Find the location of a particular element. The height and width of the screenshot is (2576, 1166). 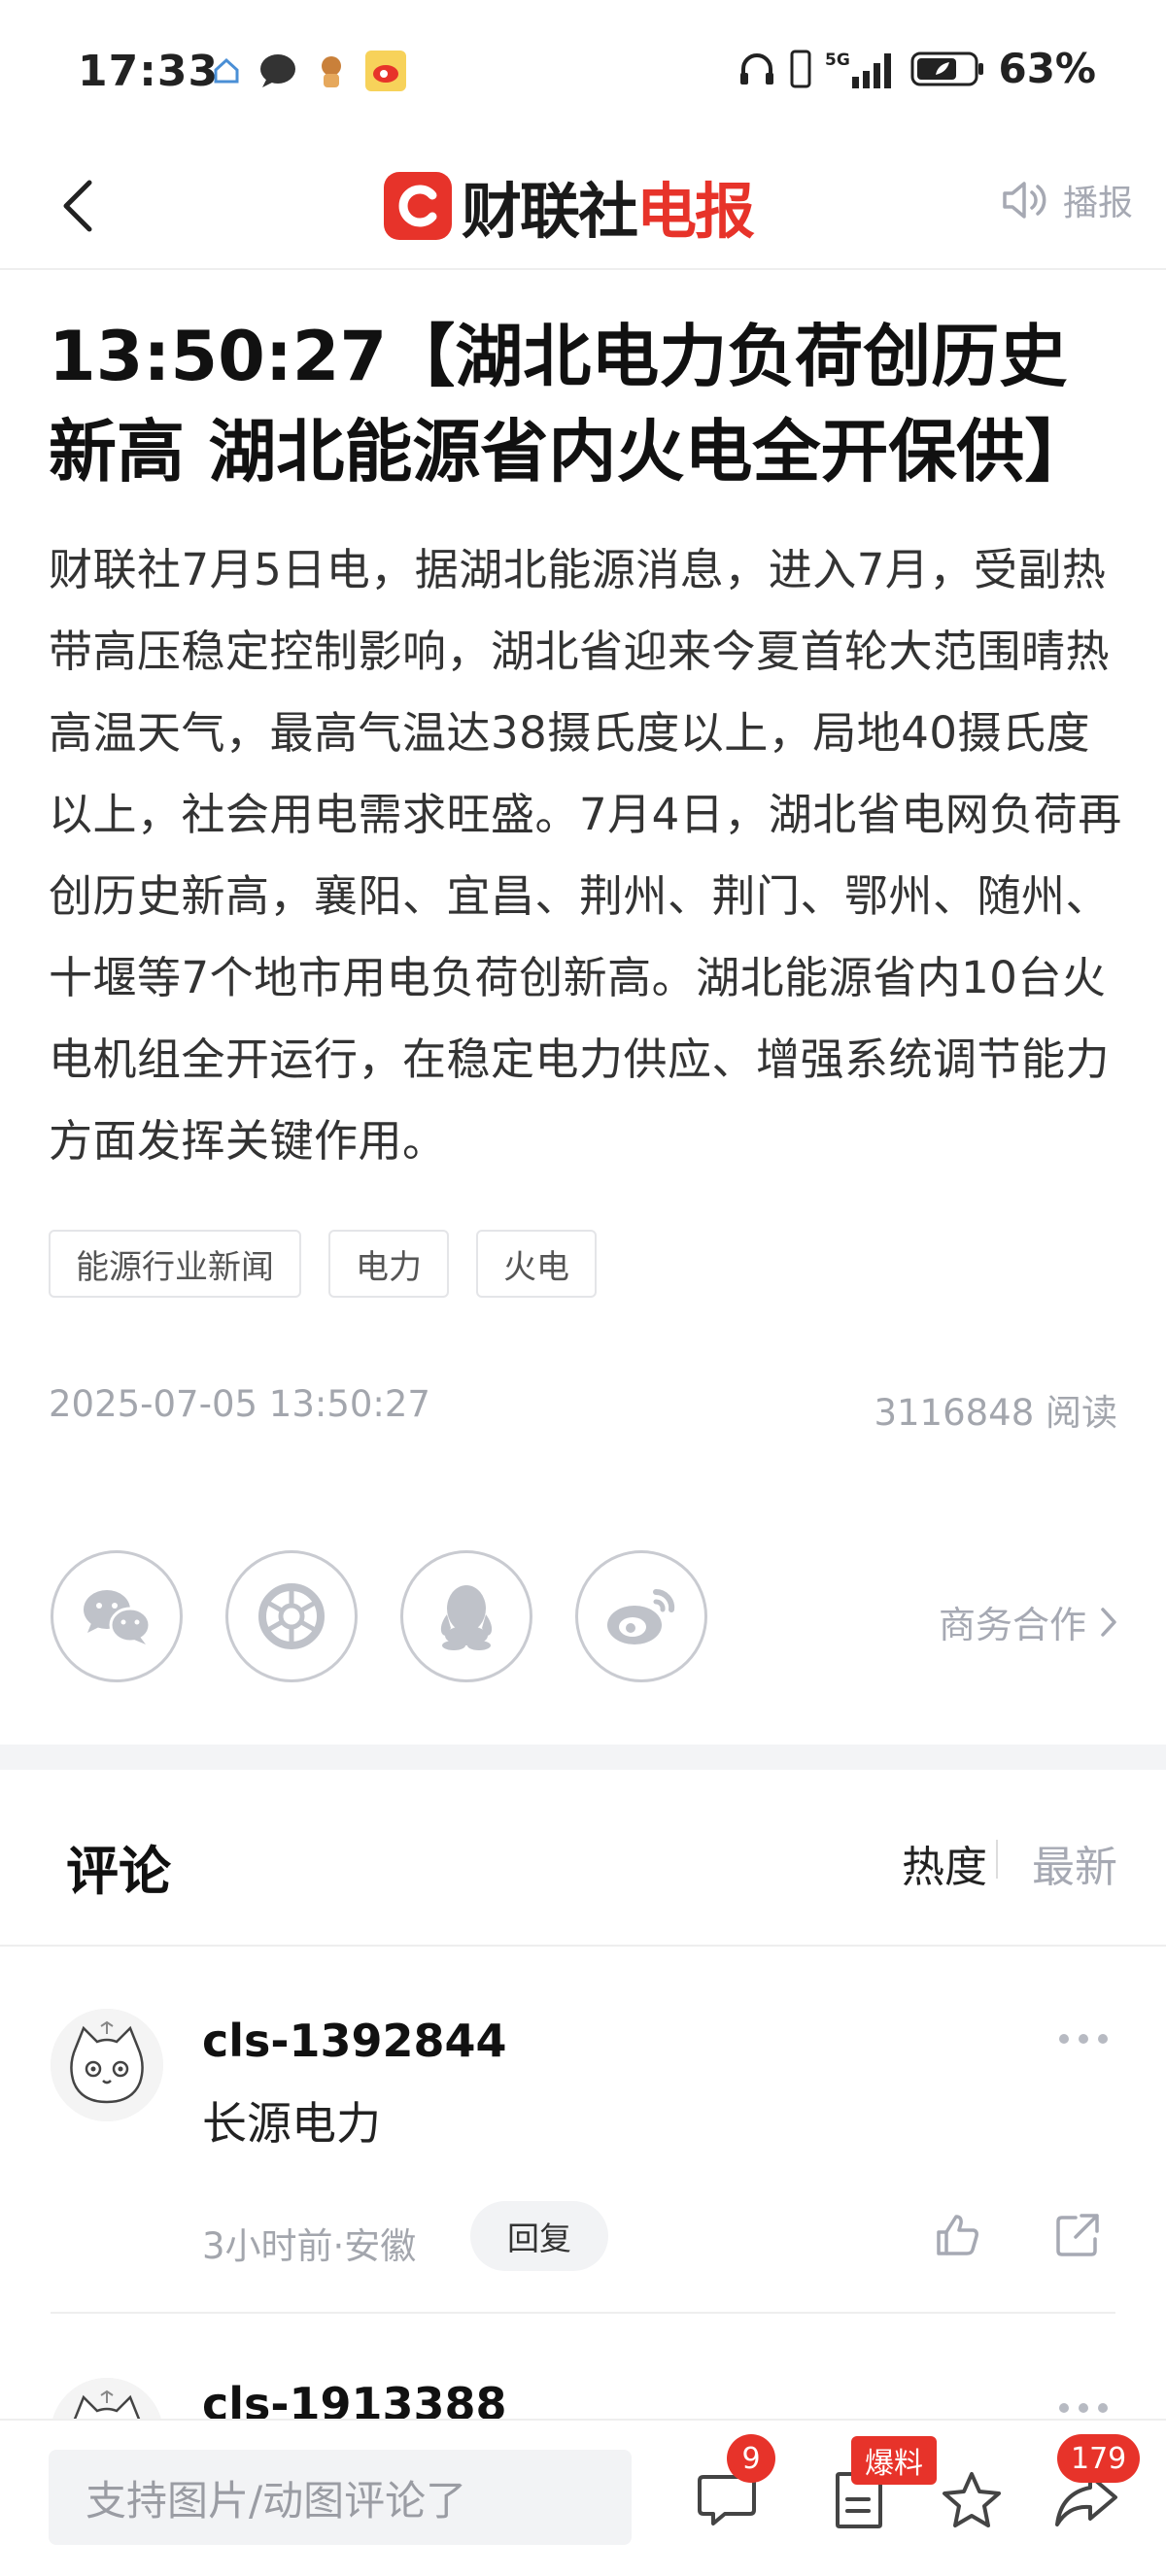

share-comment-button is located at coordinates (1078, 2235).